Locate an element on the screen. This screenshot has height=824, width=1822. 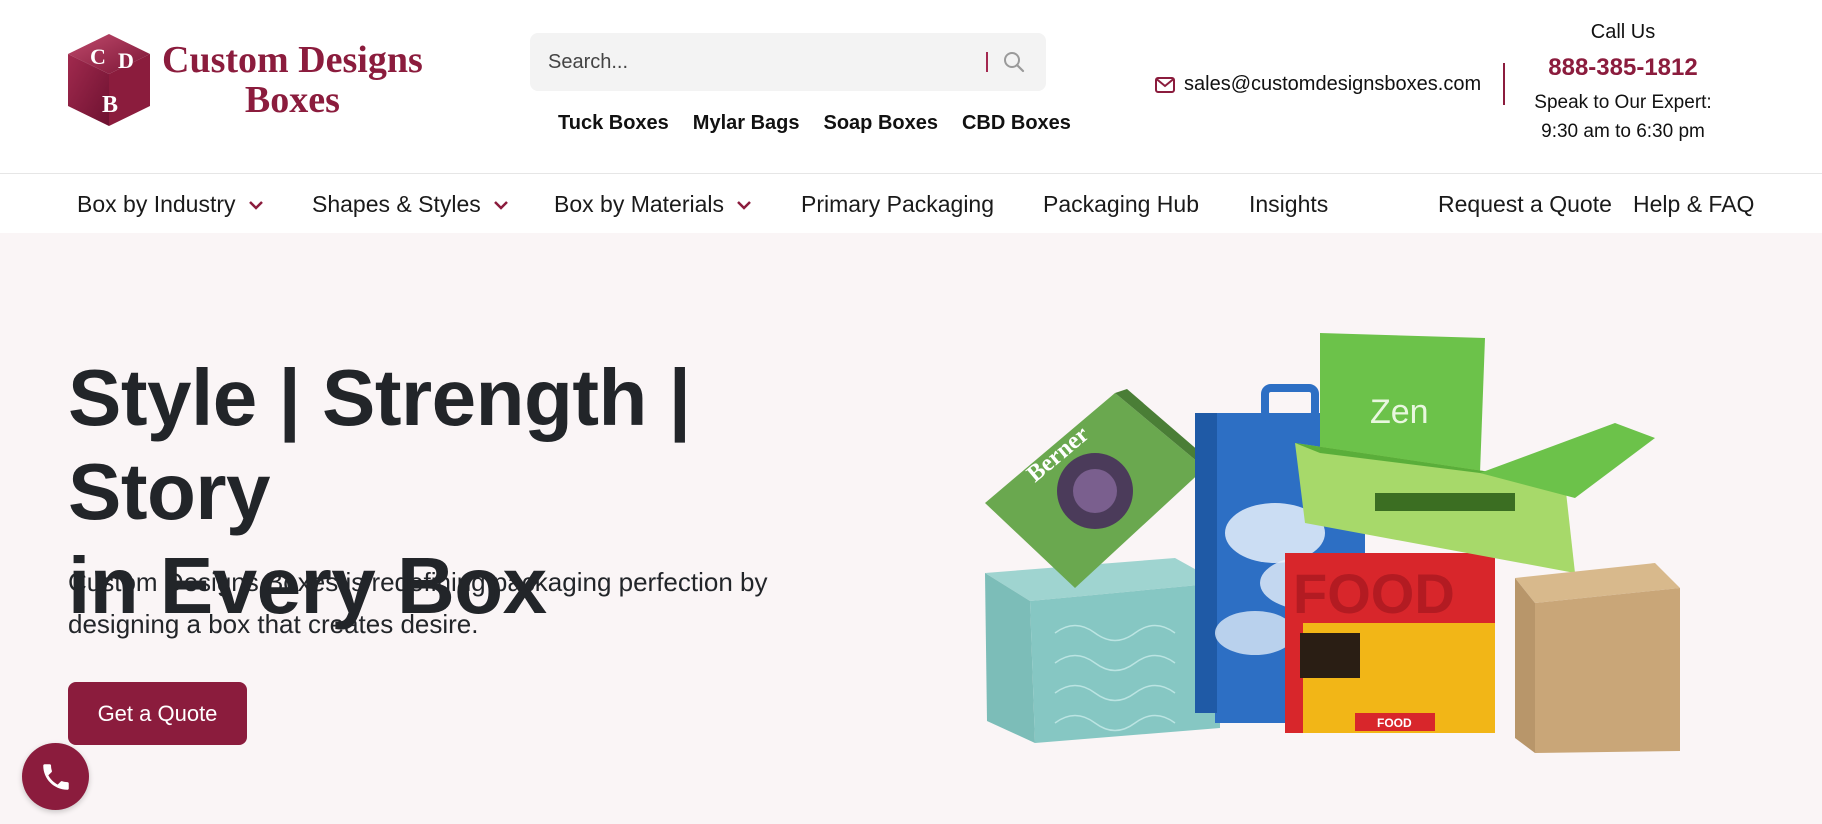
call-us-label: Call Us is located at coordinates (1623, 32).